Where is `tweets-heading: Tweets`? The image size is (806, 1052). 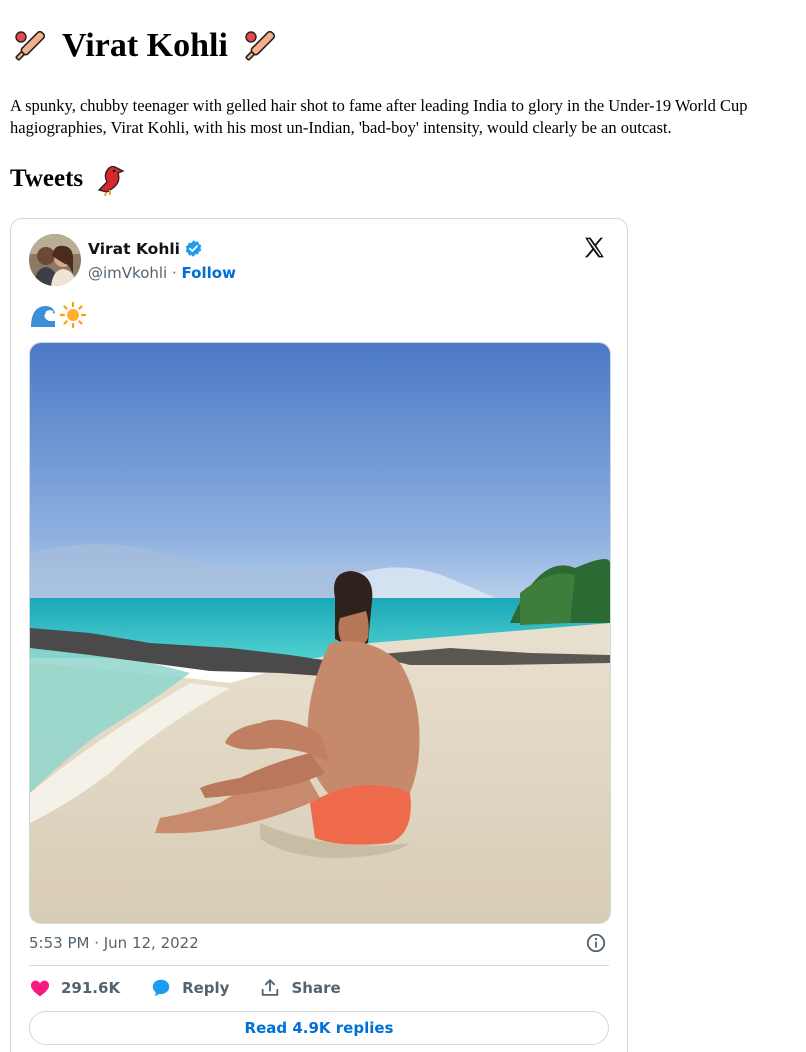 tweets-heading: Tweets is located at coordinates (68, 179).